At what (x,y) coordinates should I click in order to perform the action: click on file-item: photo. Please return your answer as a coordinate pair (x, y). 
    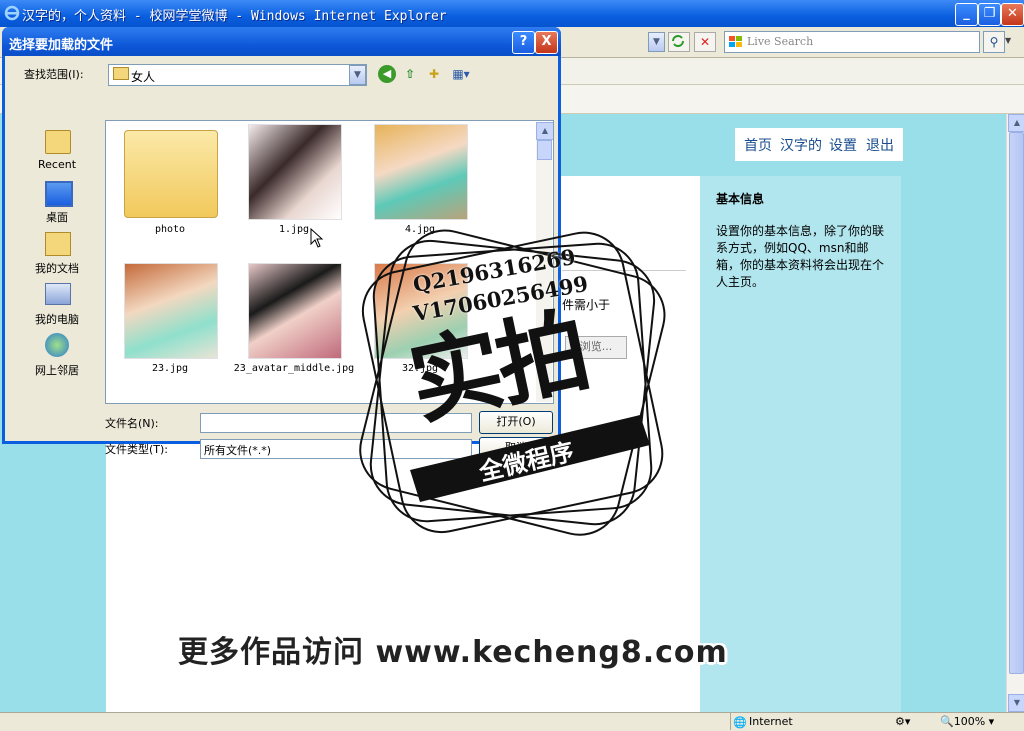
    Looking at the image, I should click on (168, 189).